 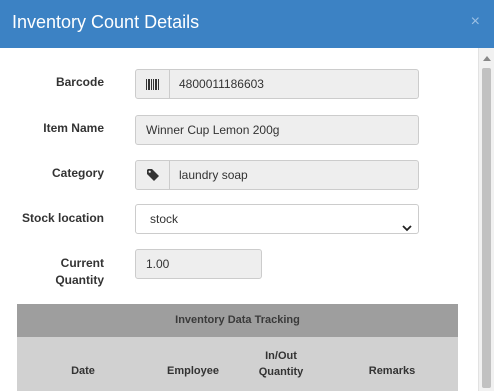 What do you see at coordinates (486, 228) in the screenshot?
I see `scrollbar-thumb` at bounding box center [486, 228].